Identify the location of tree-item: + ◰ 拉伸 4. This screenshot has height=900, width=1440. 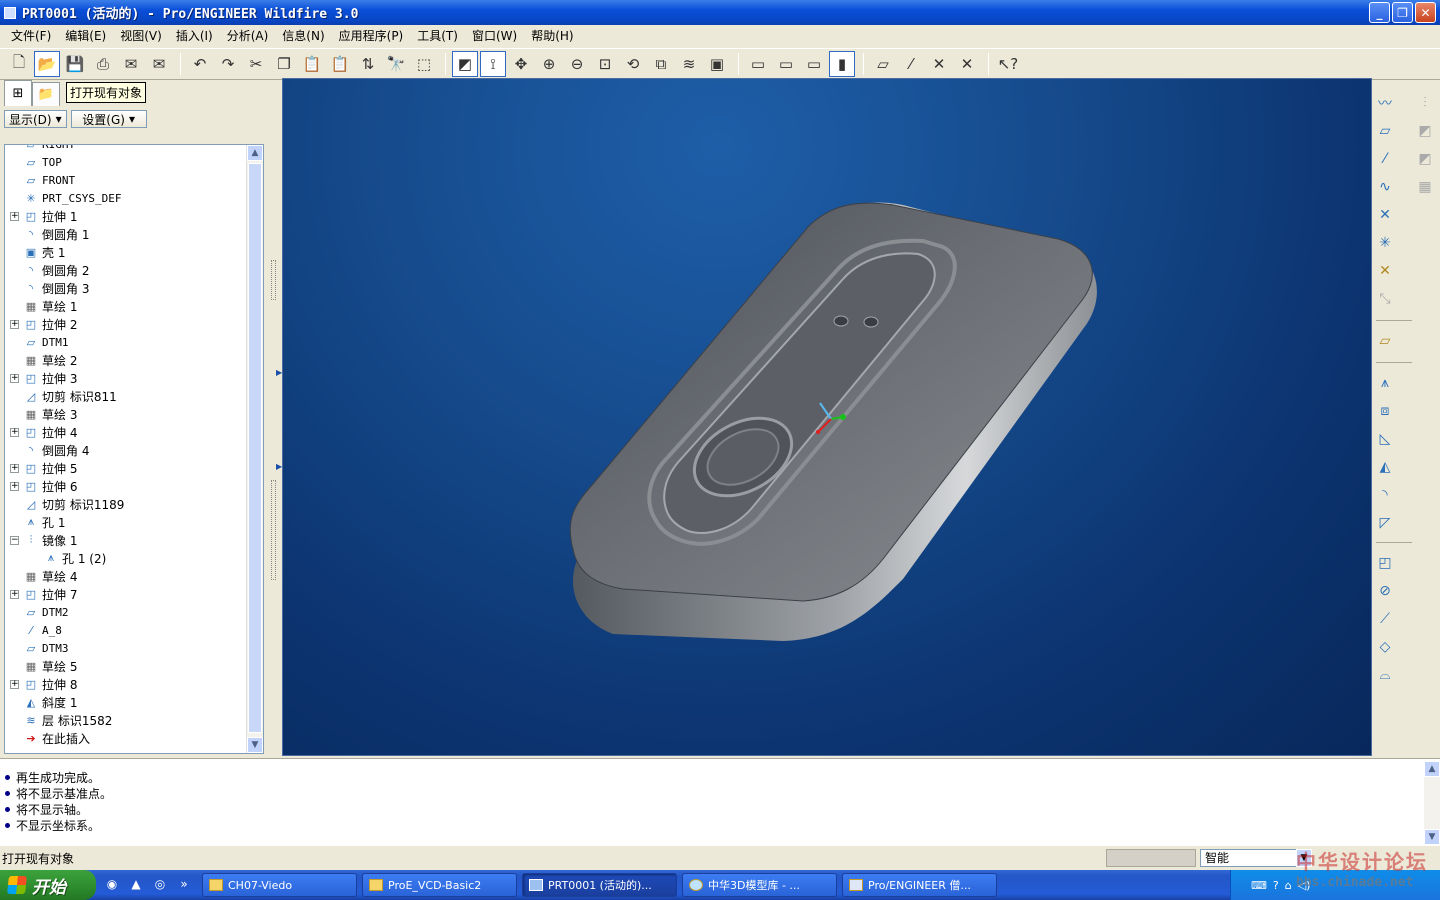
(126, 432).